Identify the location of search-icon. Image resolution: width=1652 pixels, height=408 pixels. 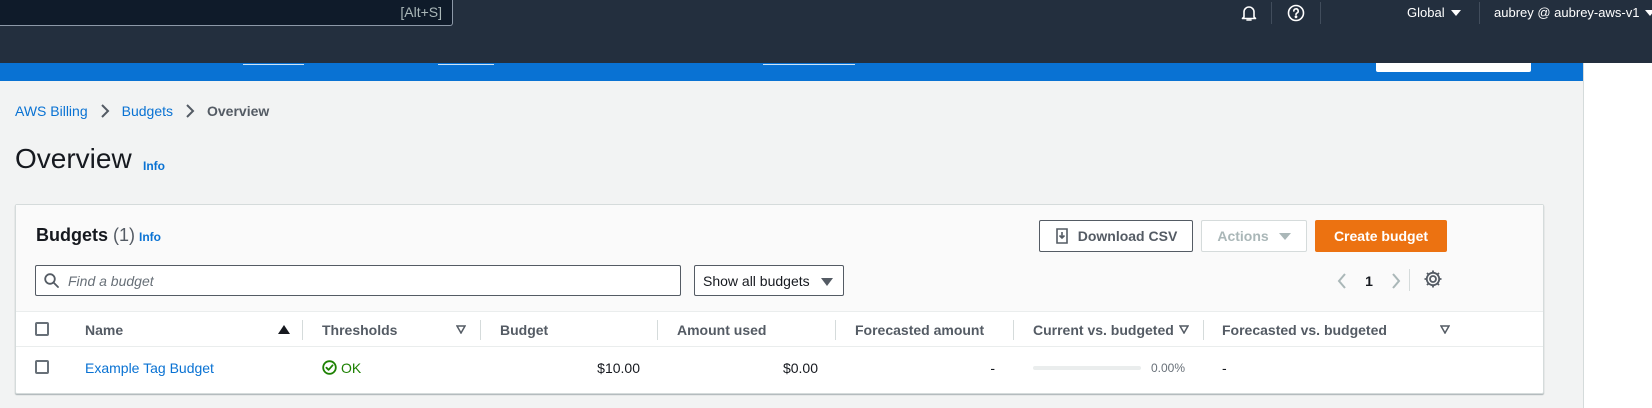
(51, 283).